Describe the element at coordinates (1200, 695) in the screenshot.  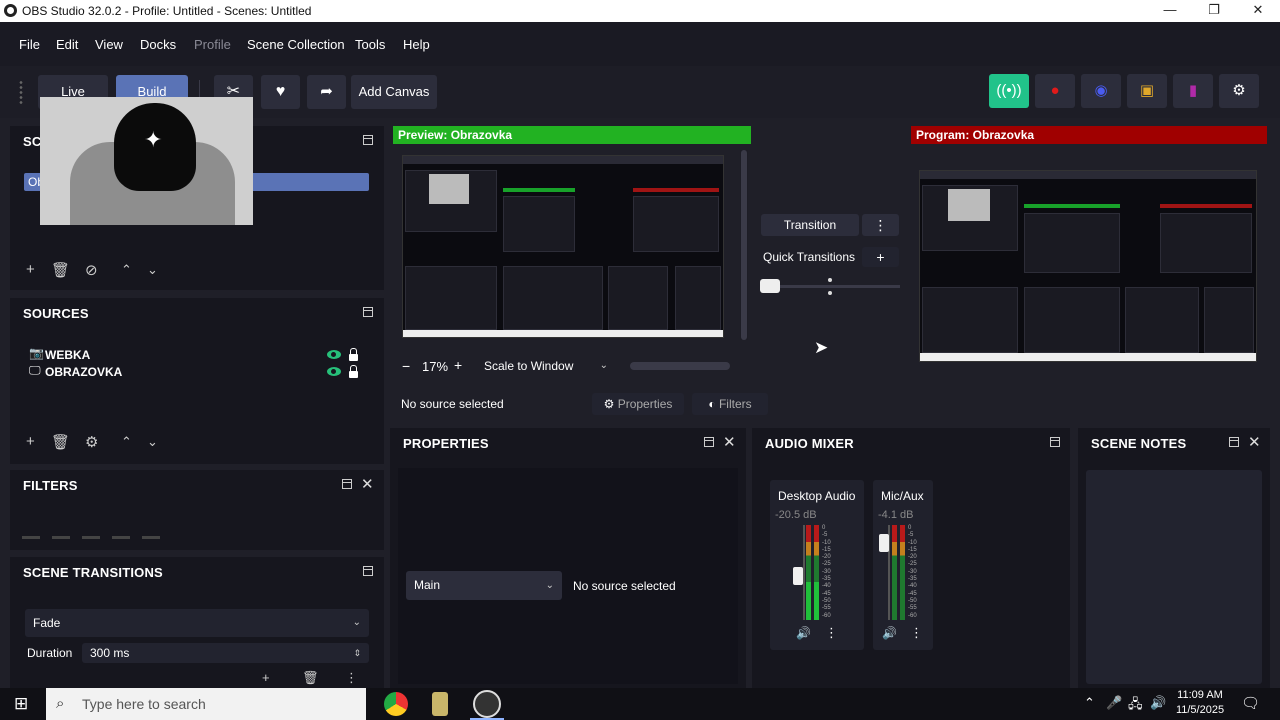
I see `clock-time: 11:09 AM` at that location.